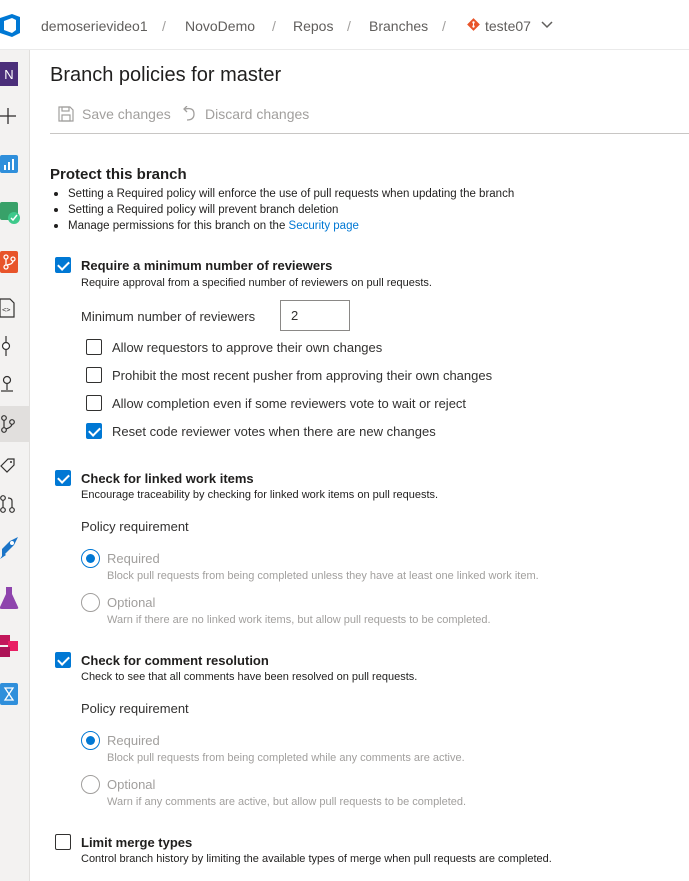 The width and height of the screenshot is (689, 881). I want to click on test-plans-icon, so click(15, 598).